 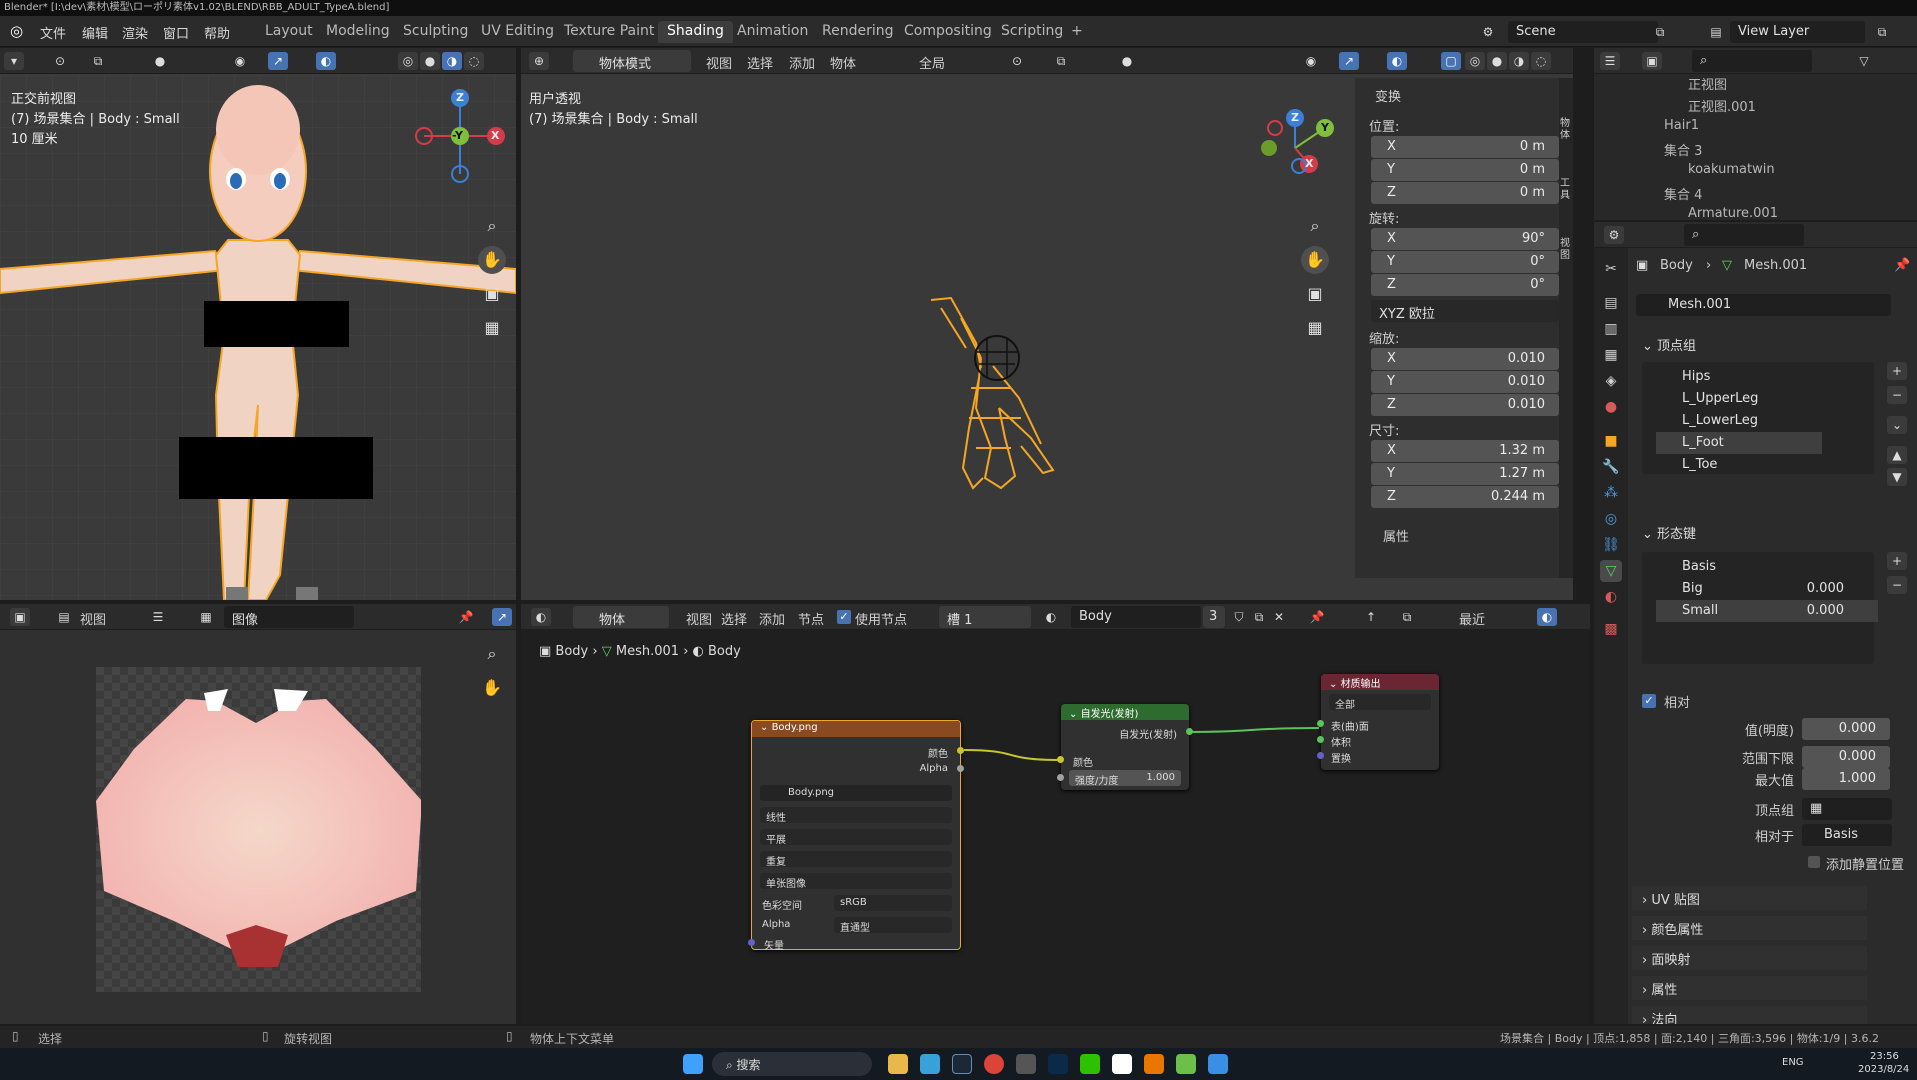 I want to click on menu-file: 文件, so click(x=53, y=32).